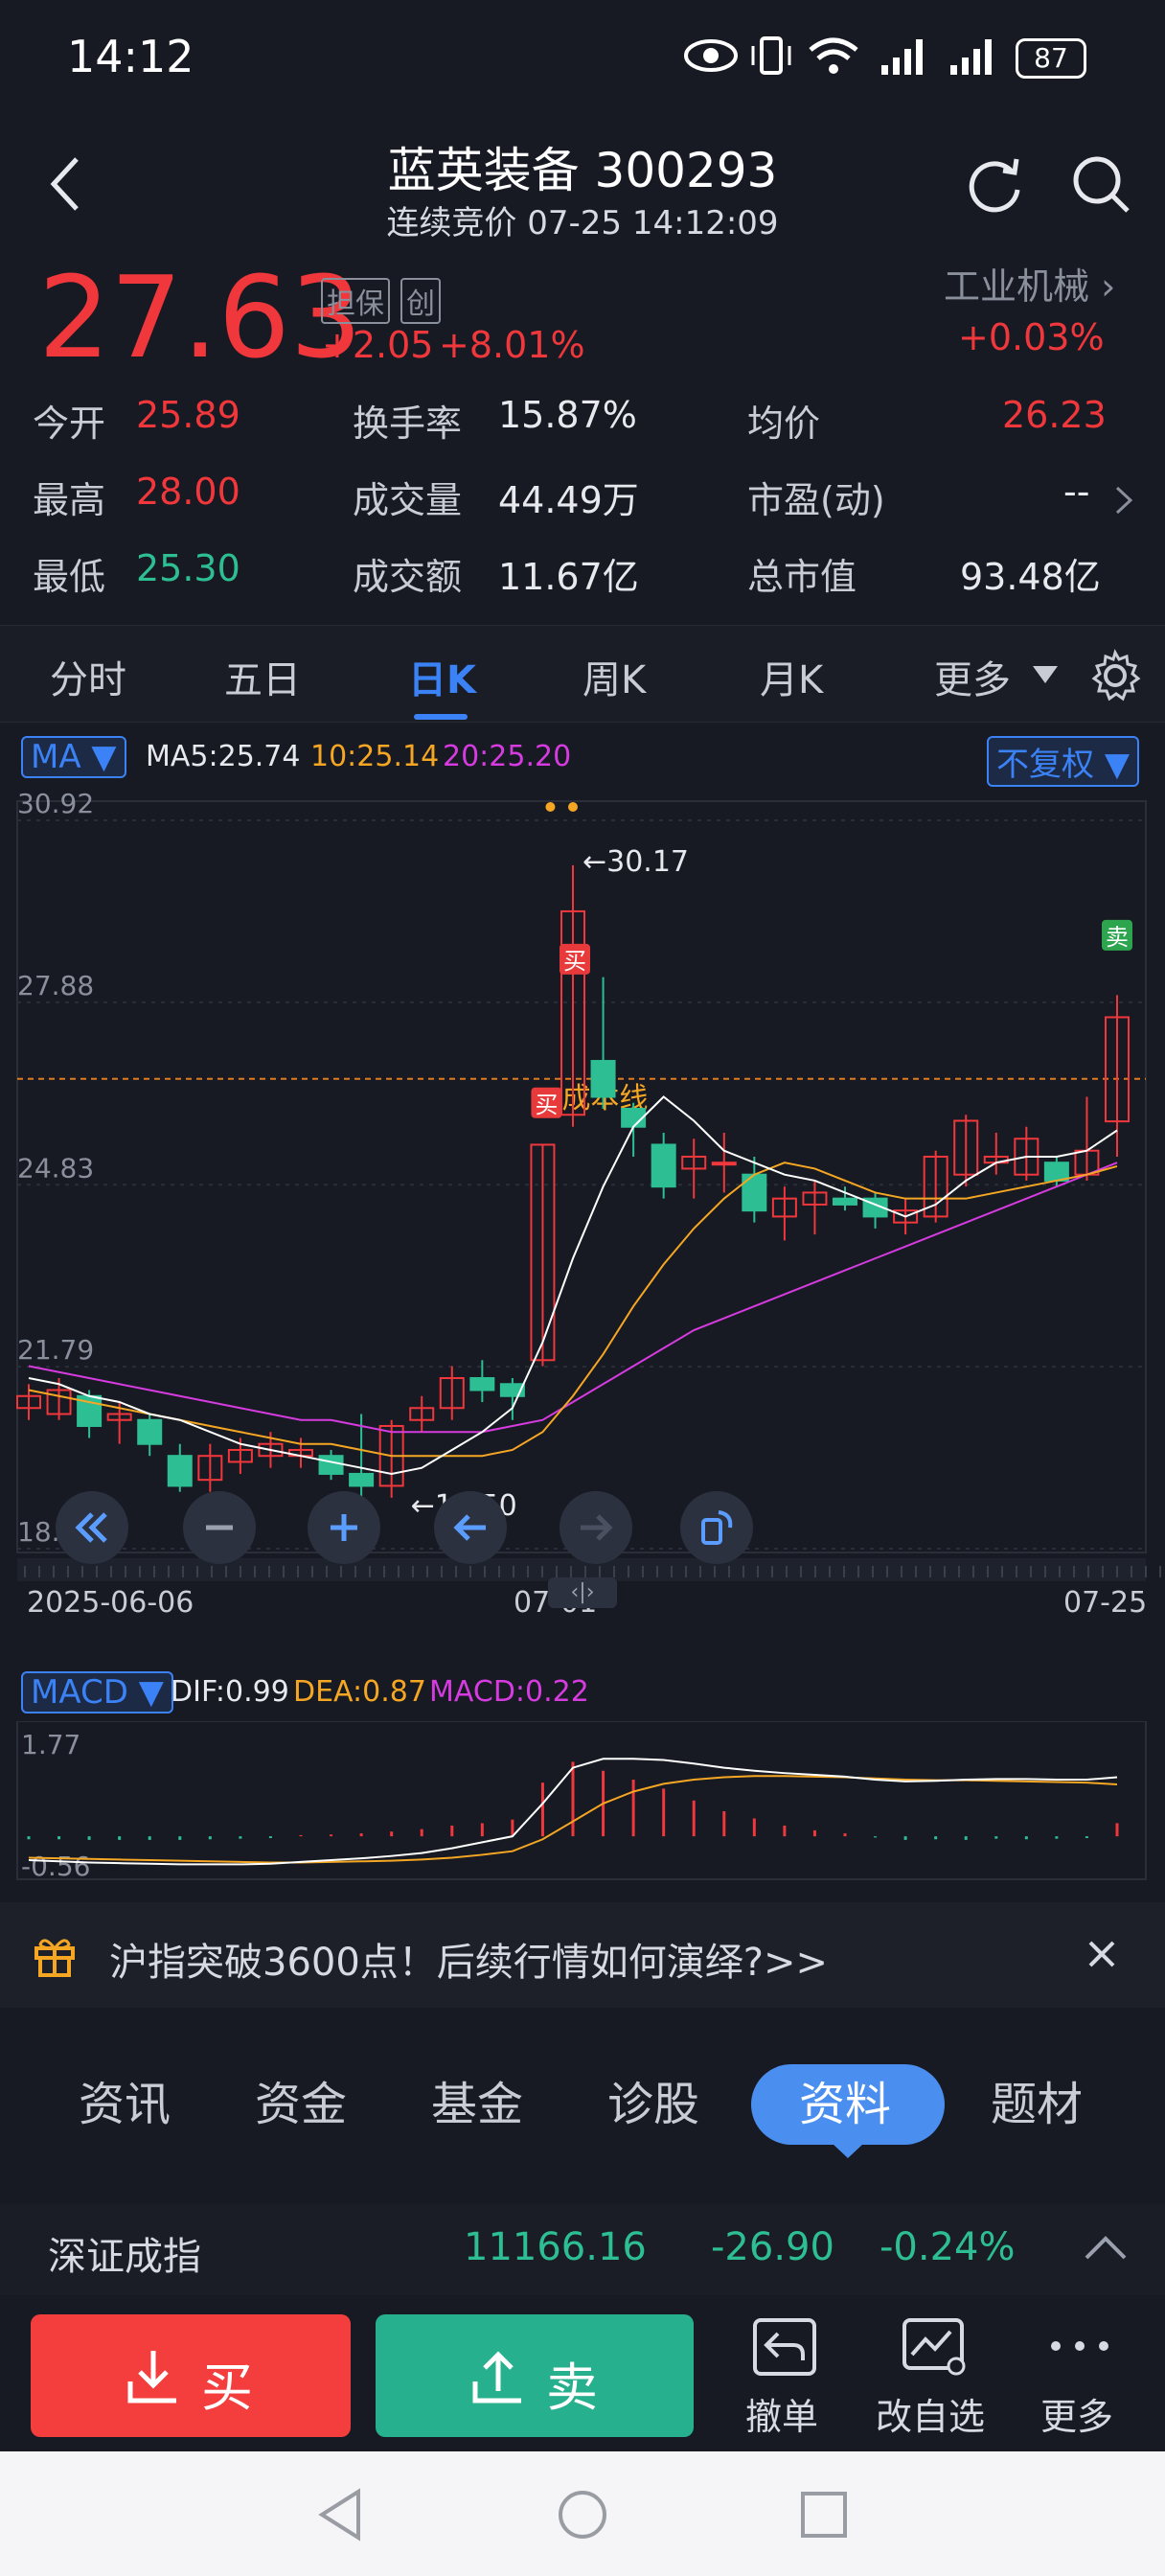 The width and height of the screenshot is (1165, 2576). I want to click on nav-recents-icon, so click(824, 2515).